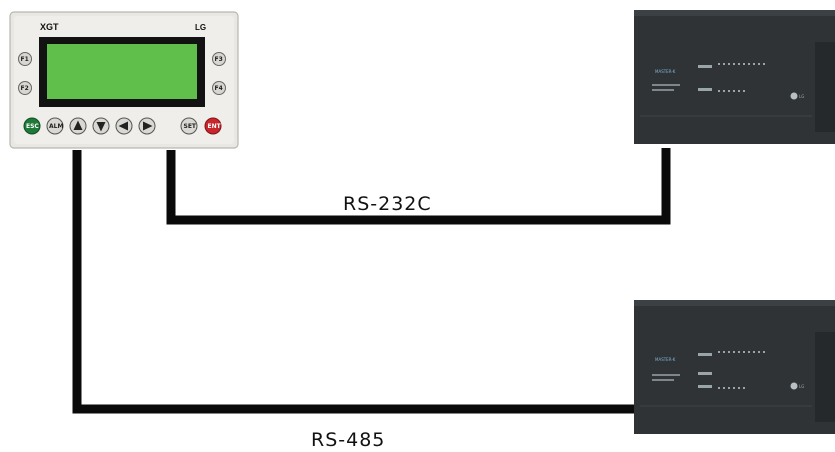 Image resolution: width=835 pixels, height=452 pixels. I want to click on plc-top-brand: MASTER-K, so click(665, 71).